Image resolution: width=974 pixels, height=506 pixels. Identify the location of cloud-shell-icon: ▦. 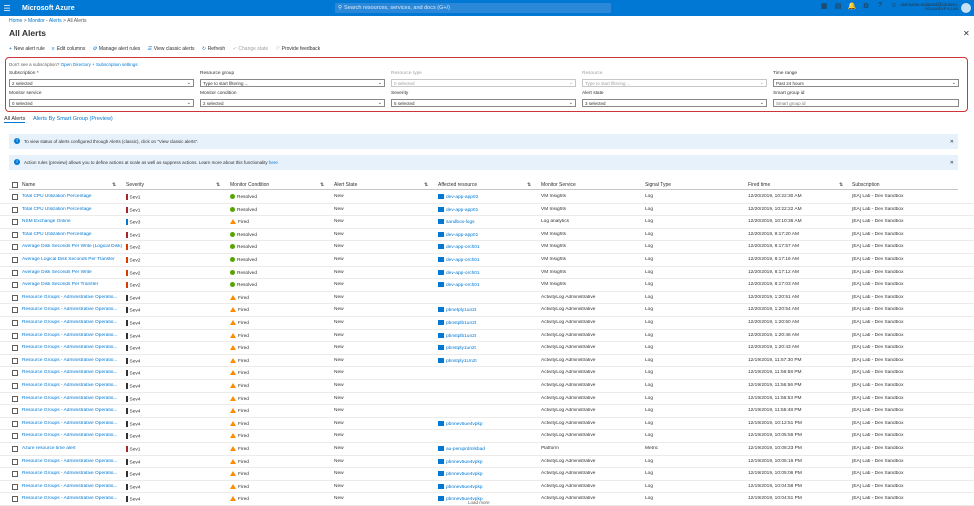
(824, 6).